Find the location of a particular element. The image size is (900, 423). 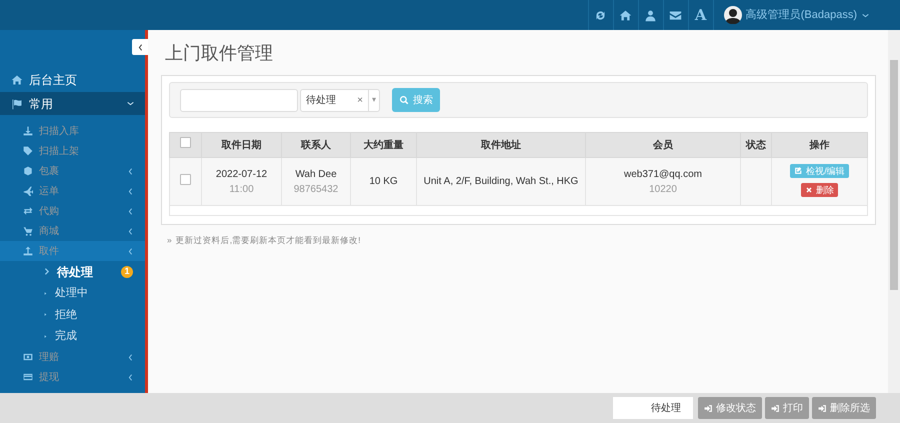

column-header: 联系人 is located at coordinates (316, 145).